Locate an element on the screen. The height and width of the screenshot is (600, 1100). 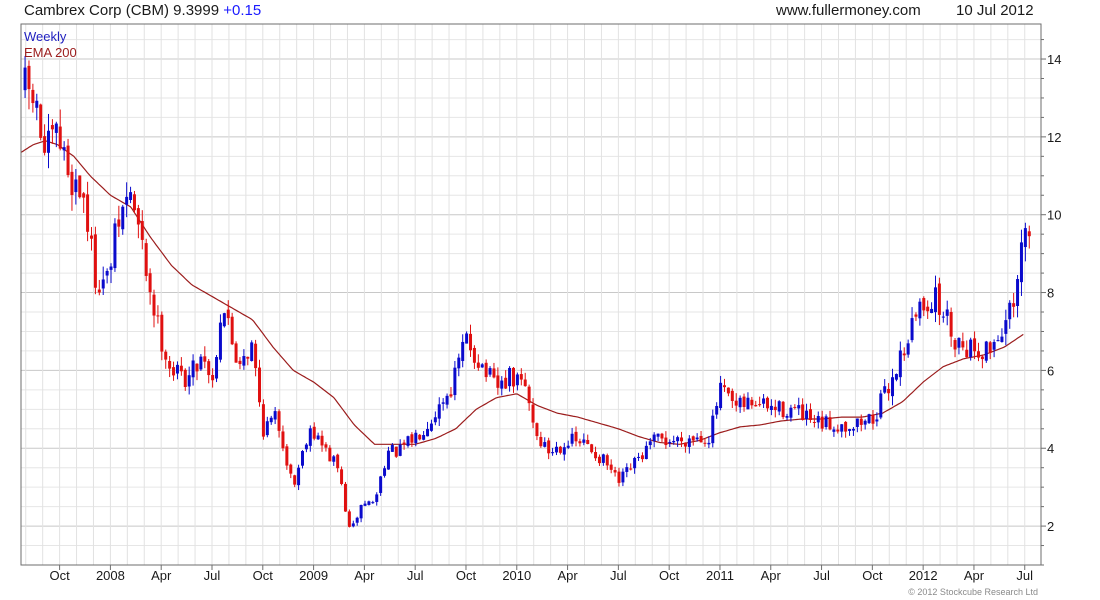
x-tick-label: Oct is located at coordinates (872, 575).